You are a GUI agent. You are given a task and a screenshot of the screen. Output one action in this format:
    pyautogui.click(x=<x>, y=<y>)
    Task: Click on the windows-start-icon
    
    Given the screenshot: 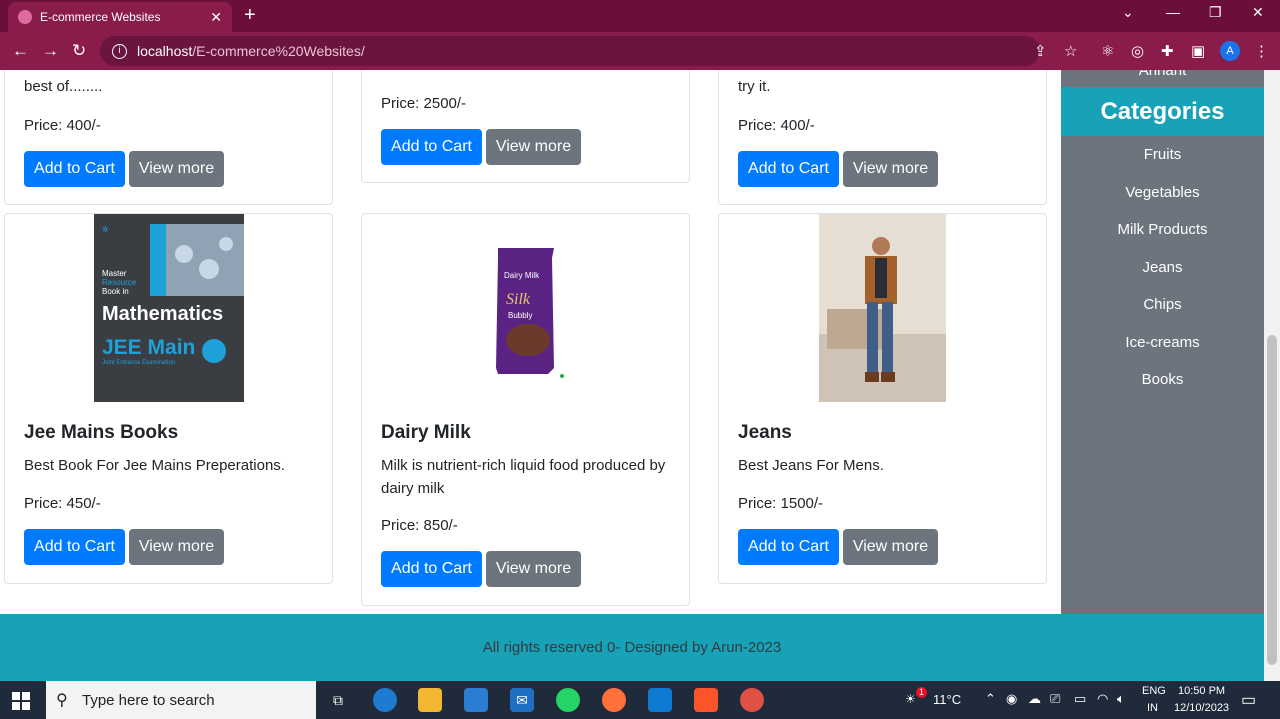 What is the action you would take?
    pyautogui.click(x=21, y=701)
    